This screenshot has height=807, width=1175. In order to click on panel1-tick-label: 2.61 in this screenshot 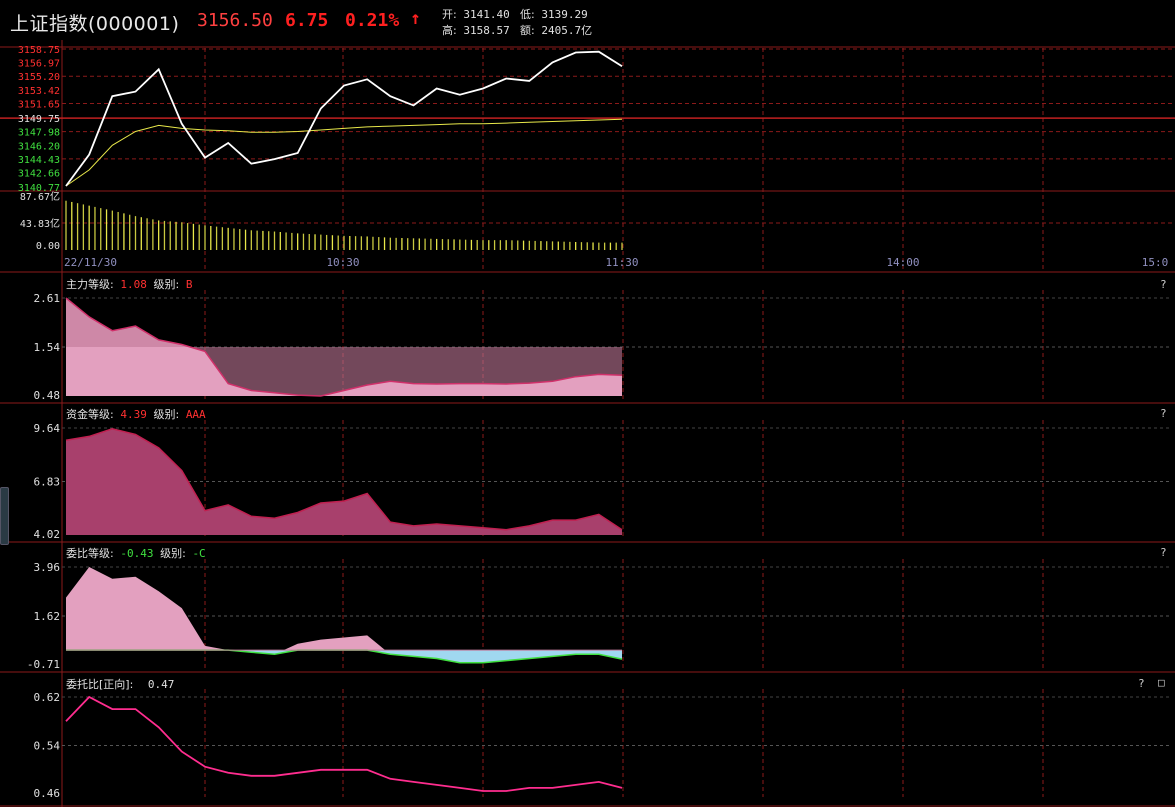, I will do `click(47, 298)`.